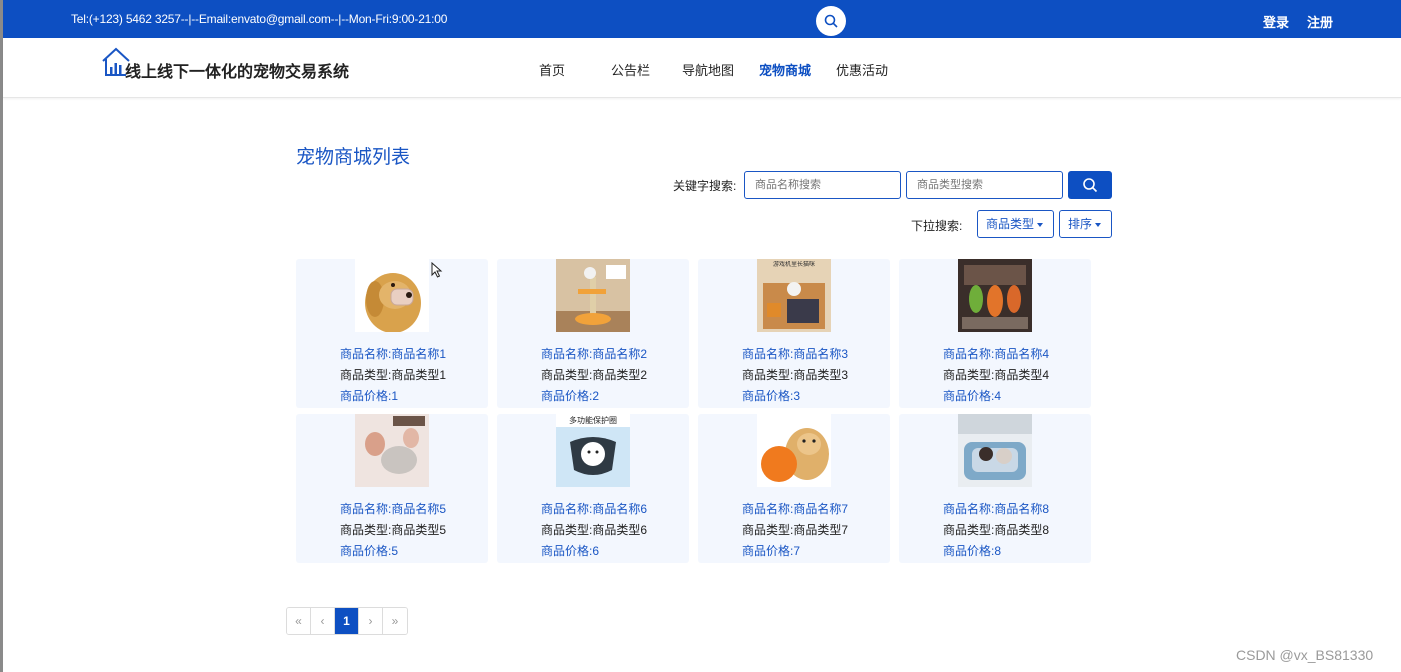 The height and width of the screenshot is (672, 1401). What do you see at coordinates (392, 488) in the screenshot?
I see `product-card: 商品名称:商品名称5 商品类型:商品类型5 商品价格:5` at bounding box center [392, 488].